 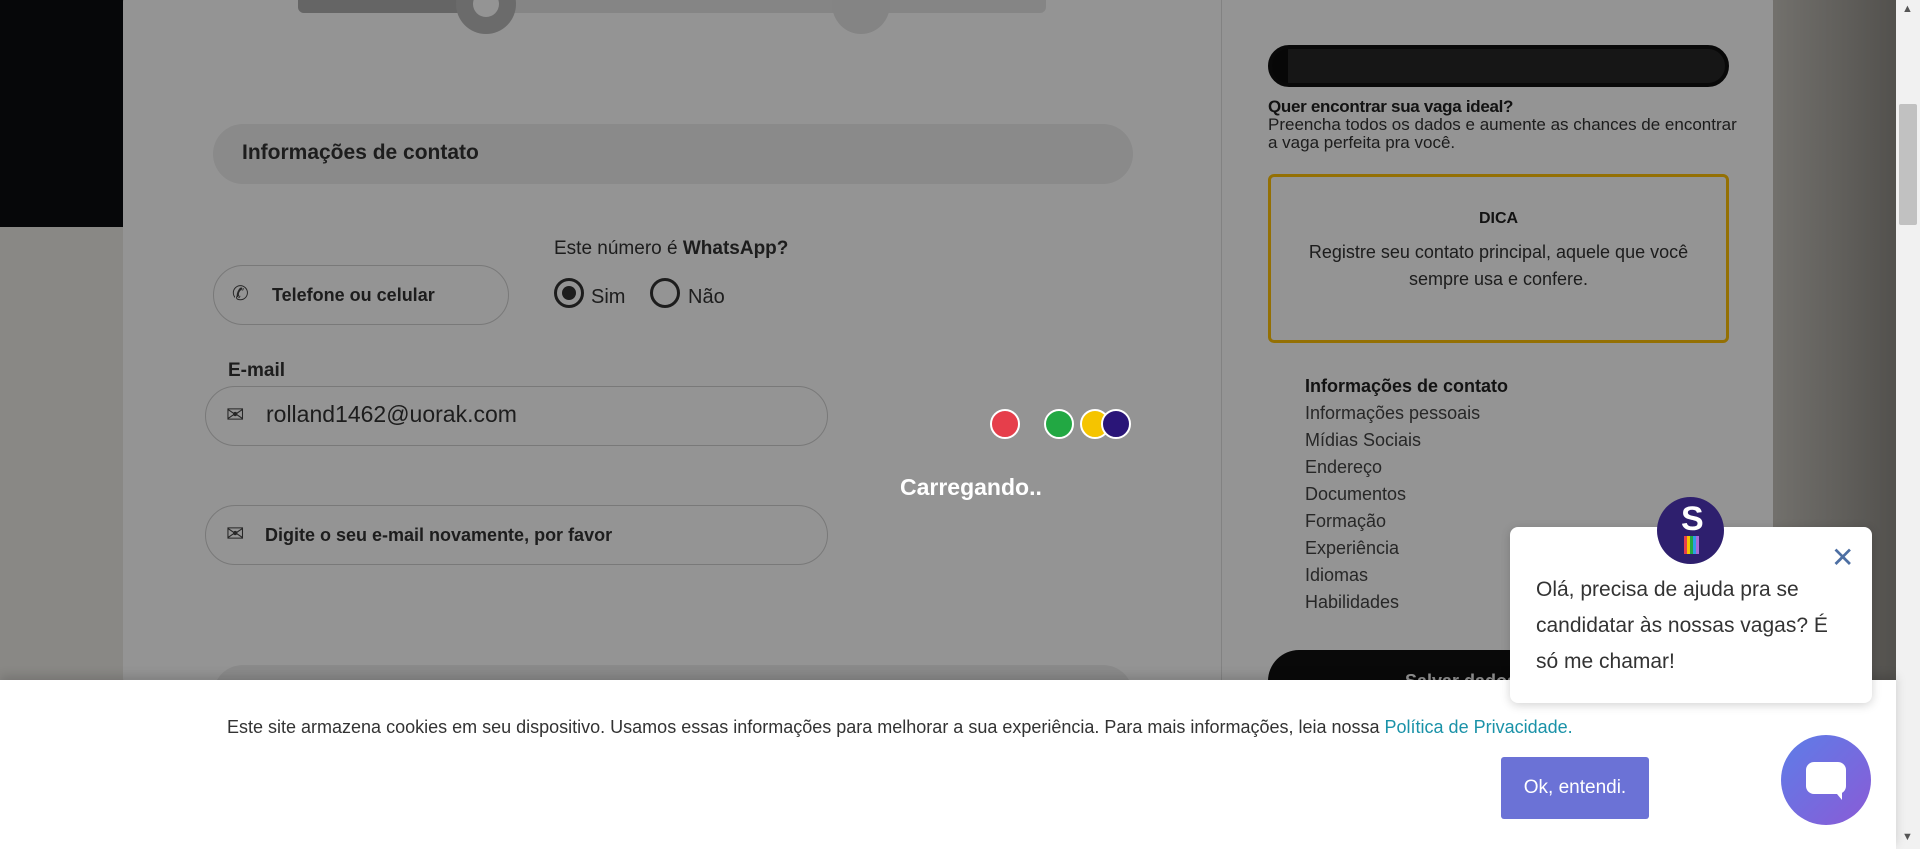 What do you see at coordinates (971, 487) in the screenshot?
I see `loading-text: Carregando..` at bounding box center [971, 487].